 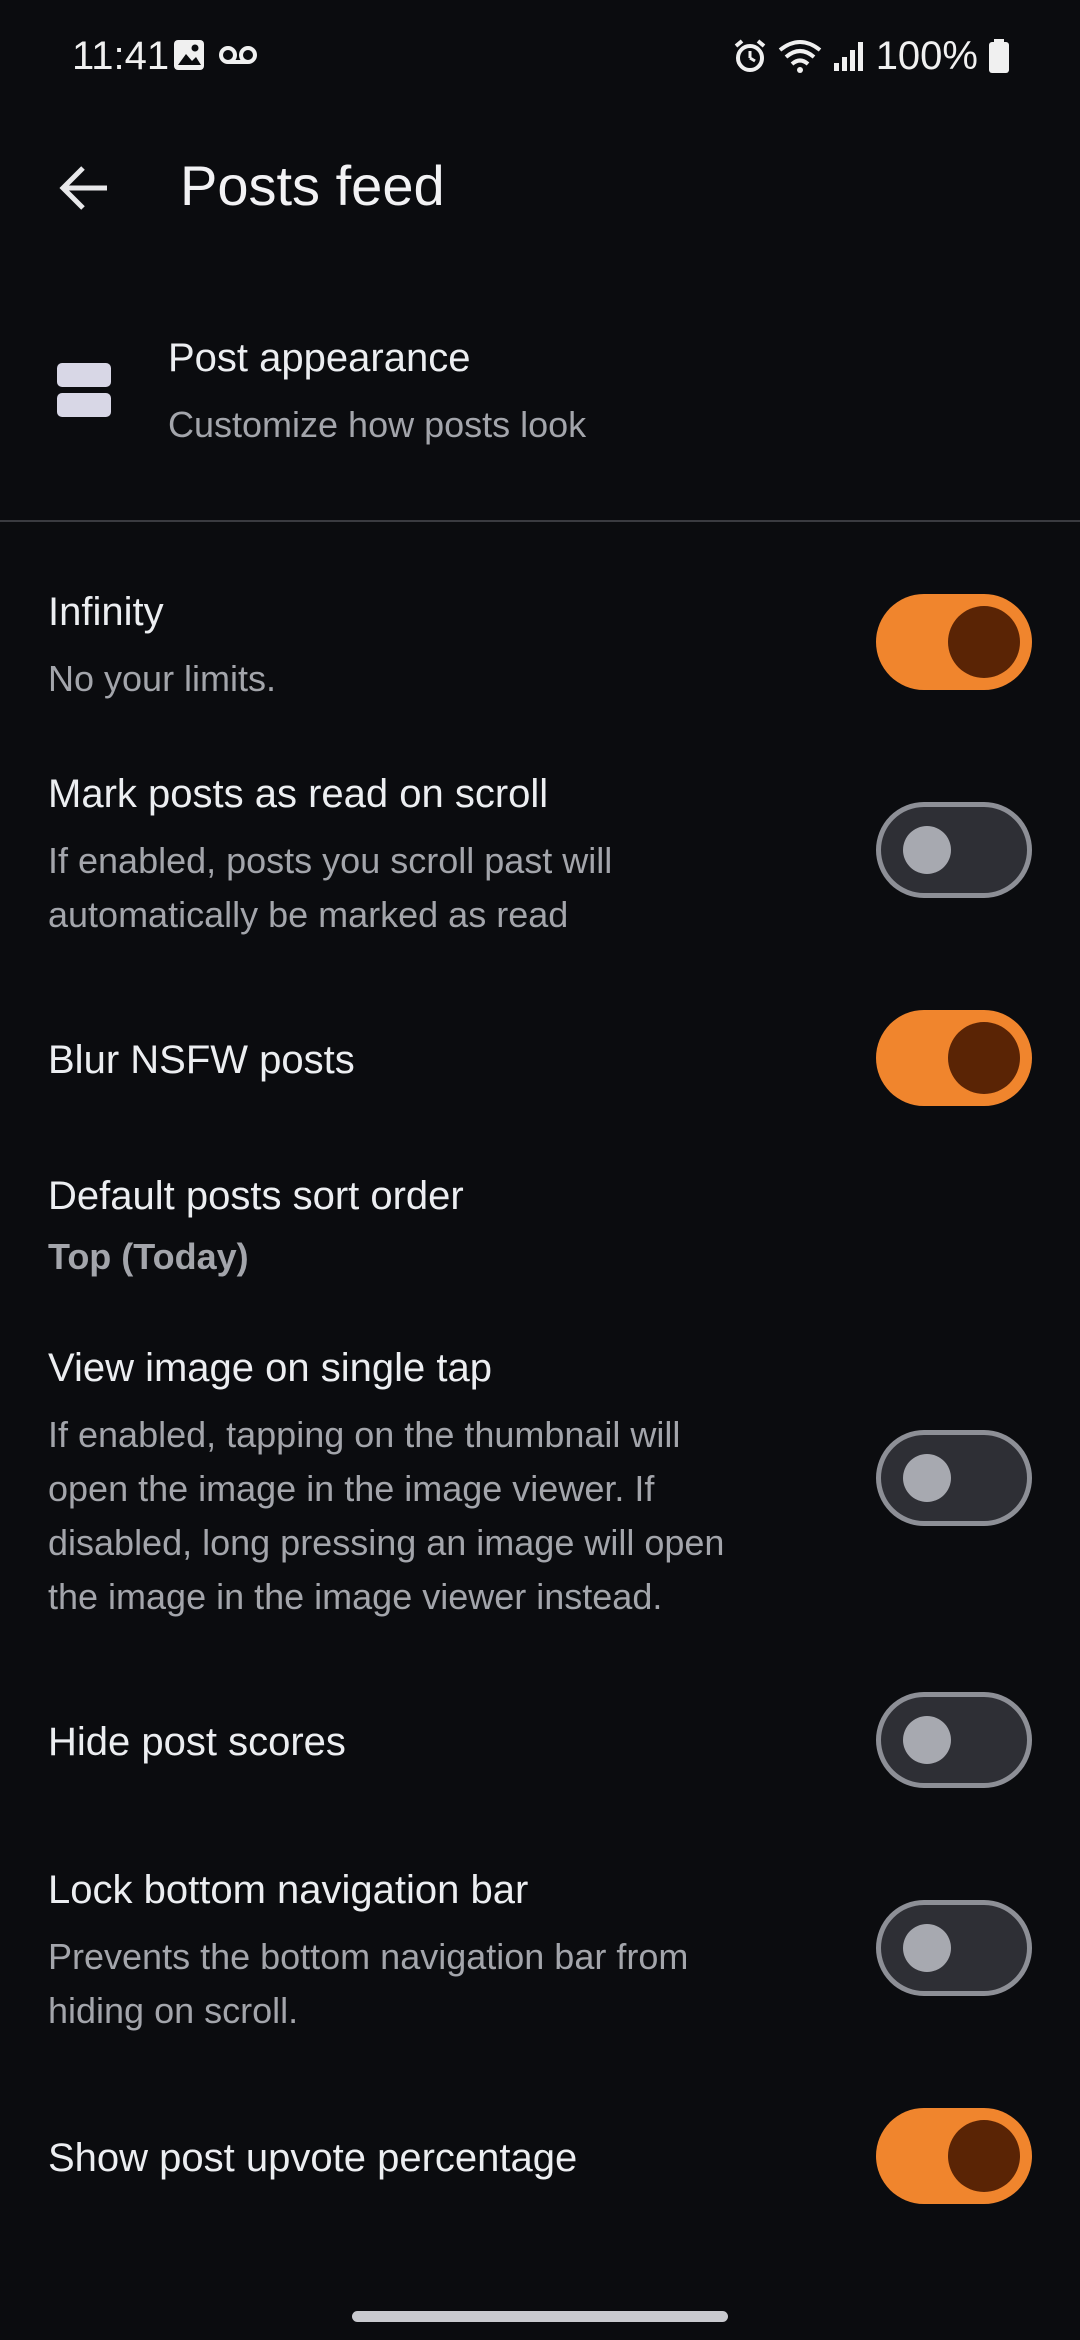 What do you see at coordinates (121, 56) in the screenshot?
I see `status-time: 11:41` at bounding box center [121, 56].